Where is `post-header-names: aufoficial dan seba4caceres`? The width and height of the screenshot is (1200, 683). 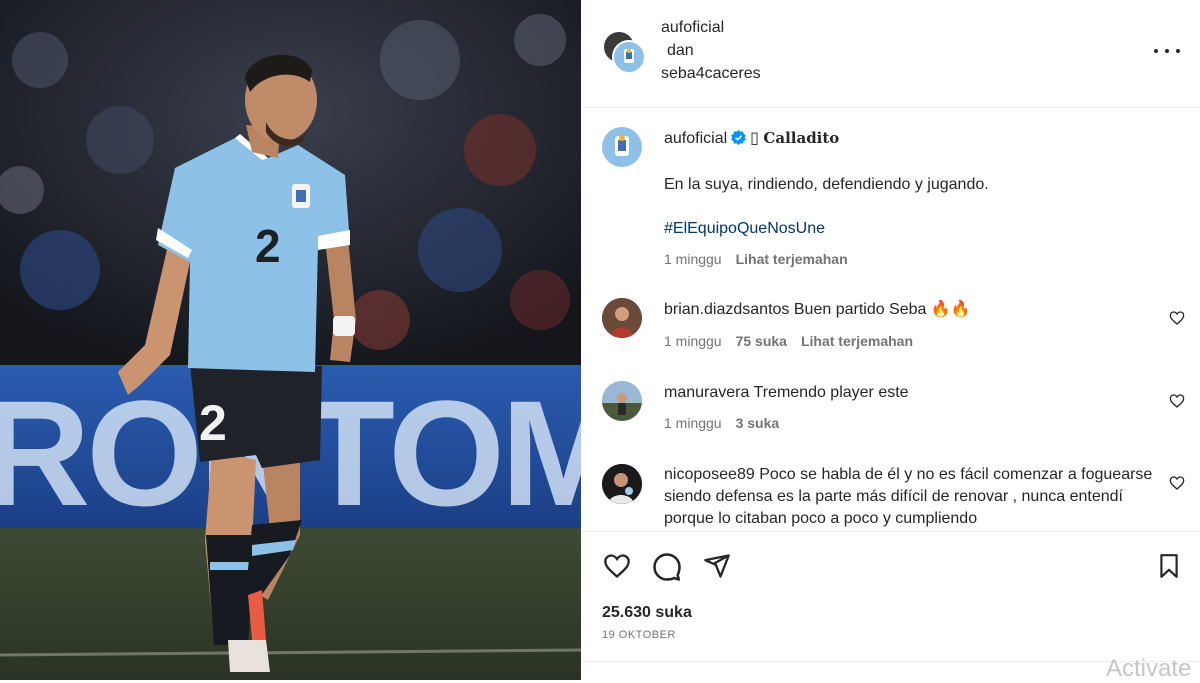 post-header-names: aufoficial dan seba4caceres is located at coordinates (711, 50).